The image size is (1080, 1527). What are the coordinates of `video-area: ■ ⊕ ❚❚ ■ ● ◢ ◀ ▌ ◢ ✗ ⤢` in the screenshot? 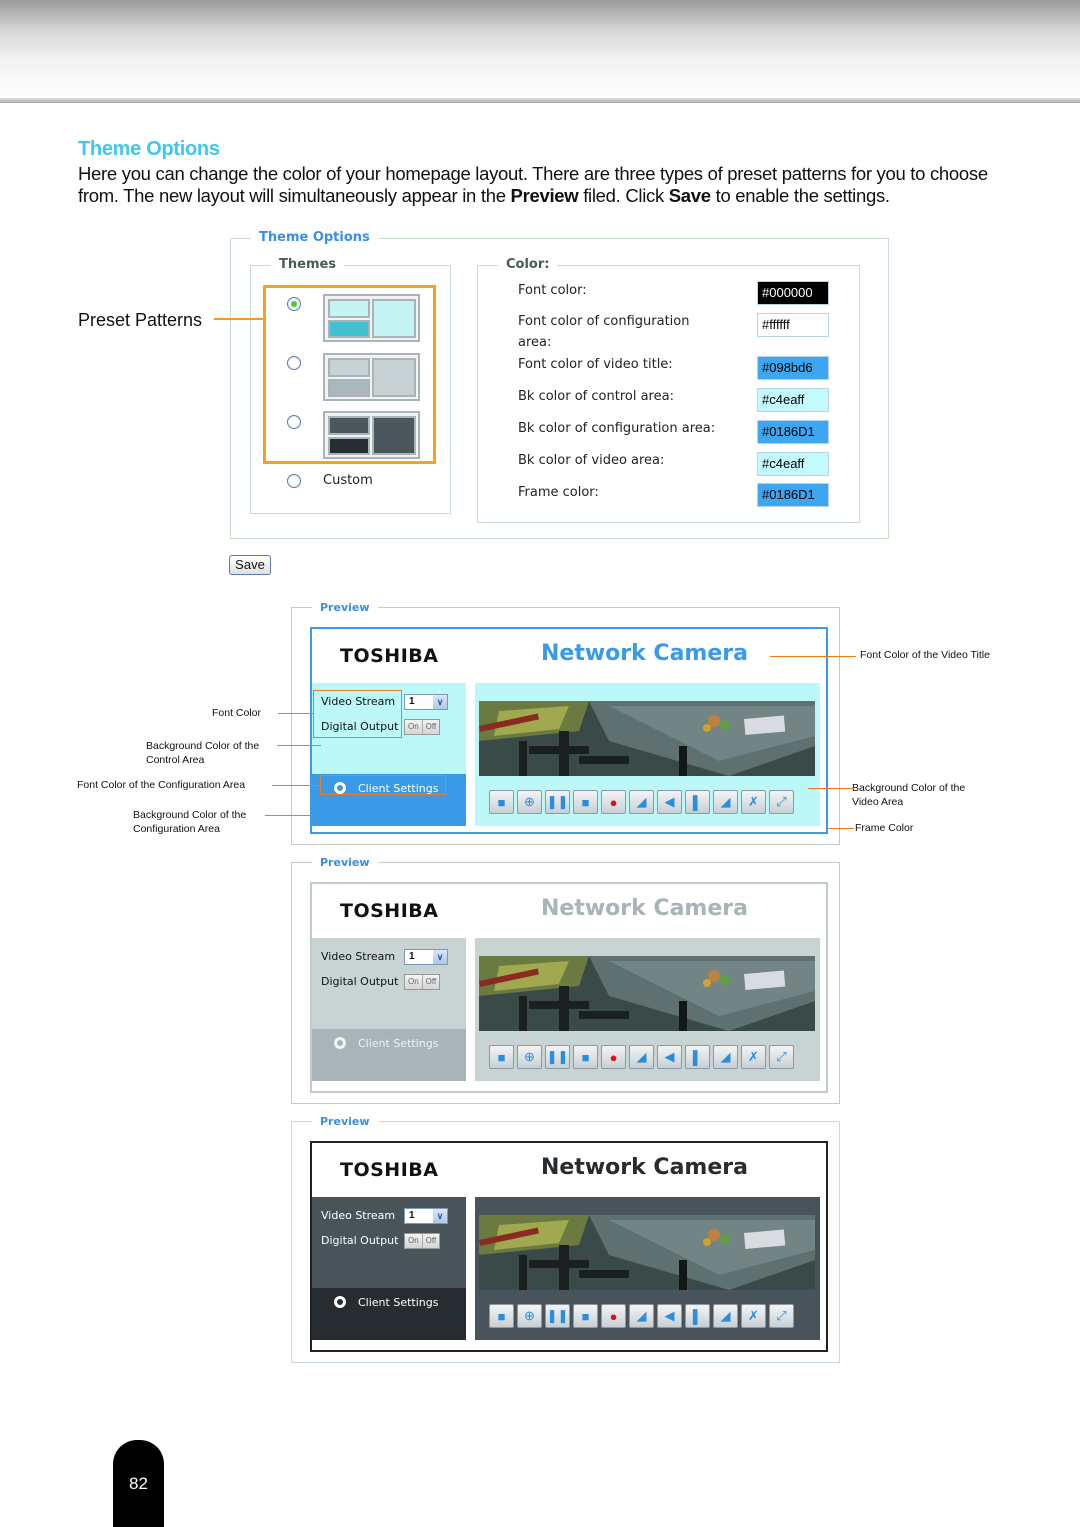 It's located at (647, 1268).